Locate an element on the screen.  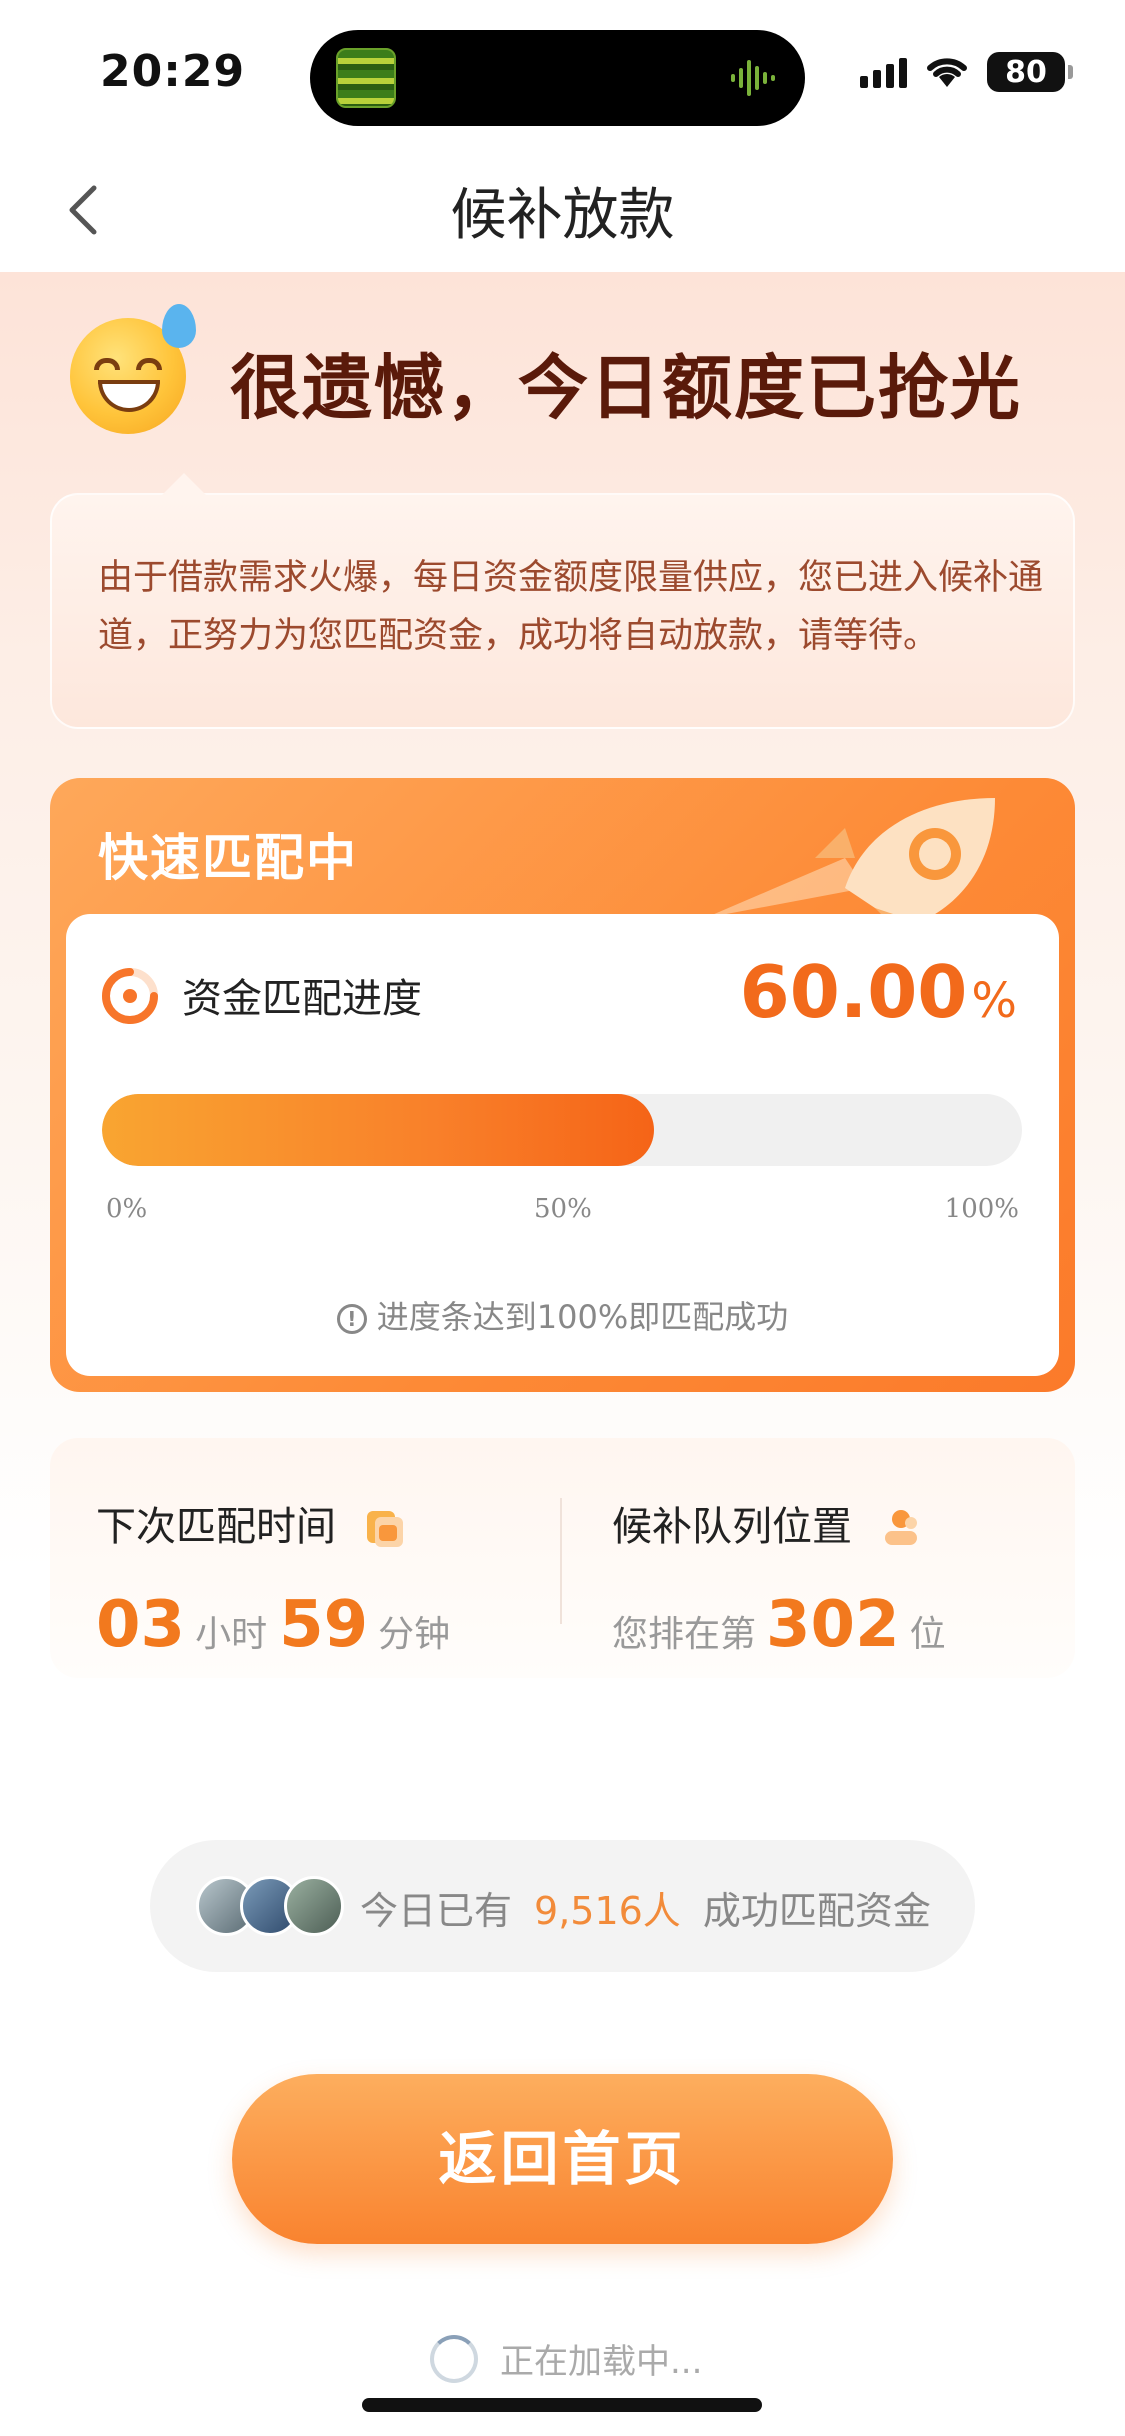
progress-tick-100: 100% is located at coordinates (981, 1209).